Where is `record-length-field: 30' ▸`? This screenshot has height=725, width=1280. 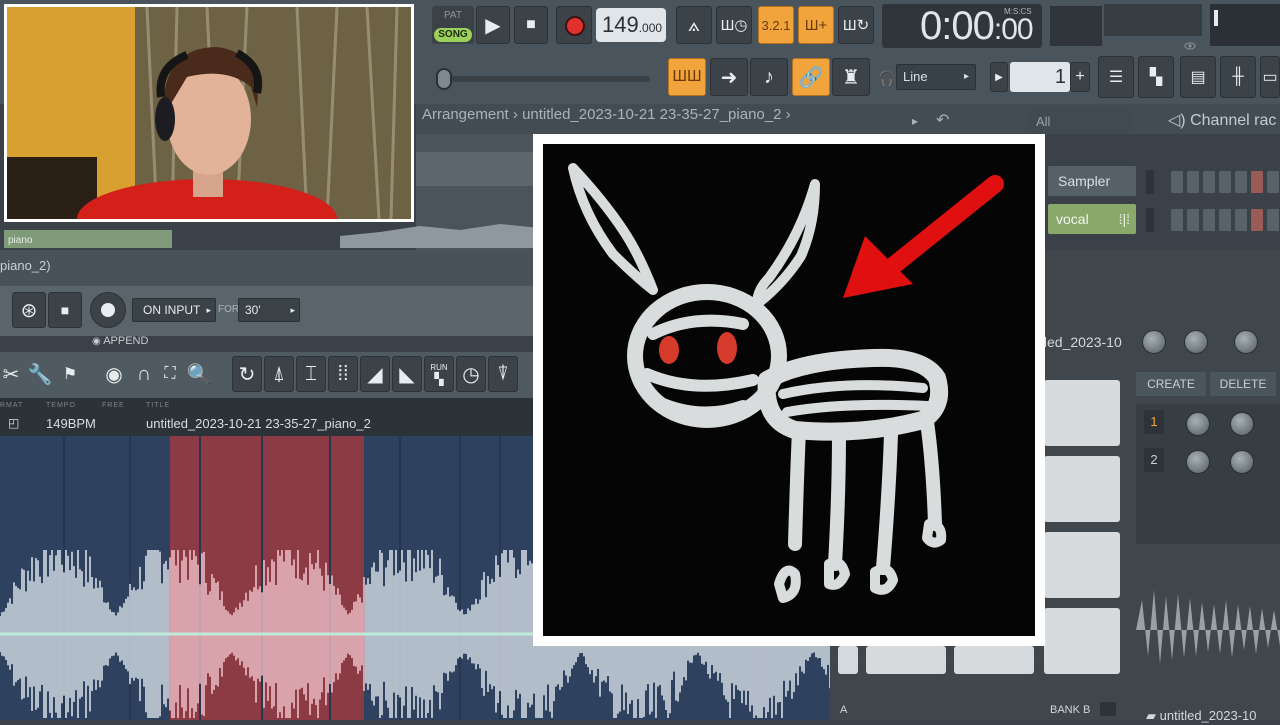
record-length-field: 30' ▸ is located at coordinates (269, 310).